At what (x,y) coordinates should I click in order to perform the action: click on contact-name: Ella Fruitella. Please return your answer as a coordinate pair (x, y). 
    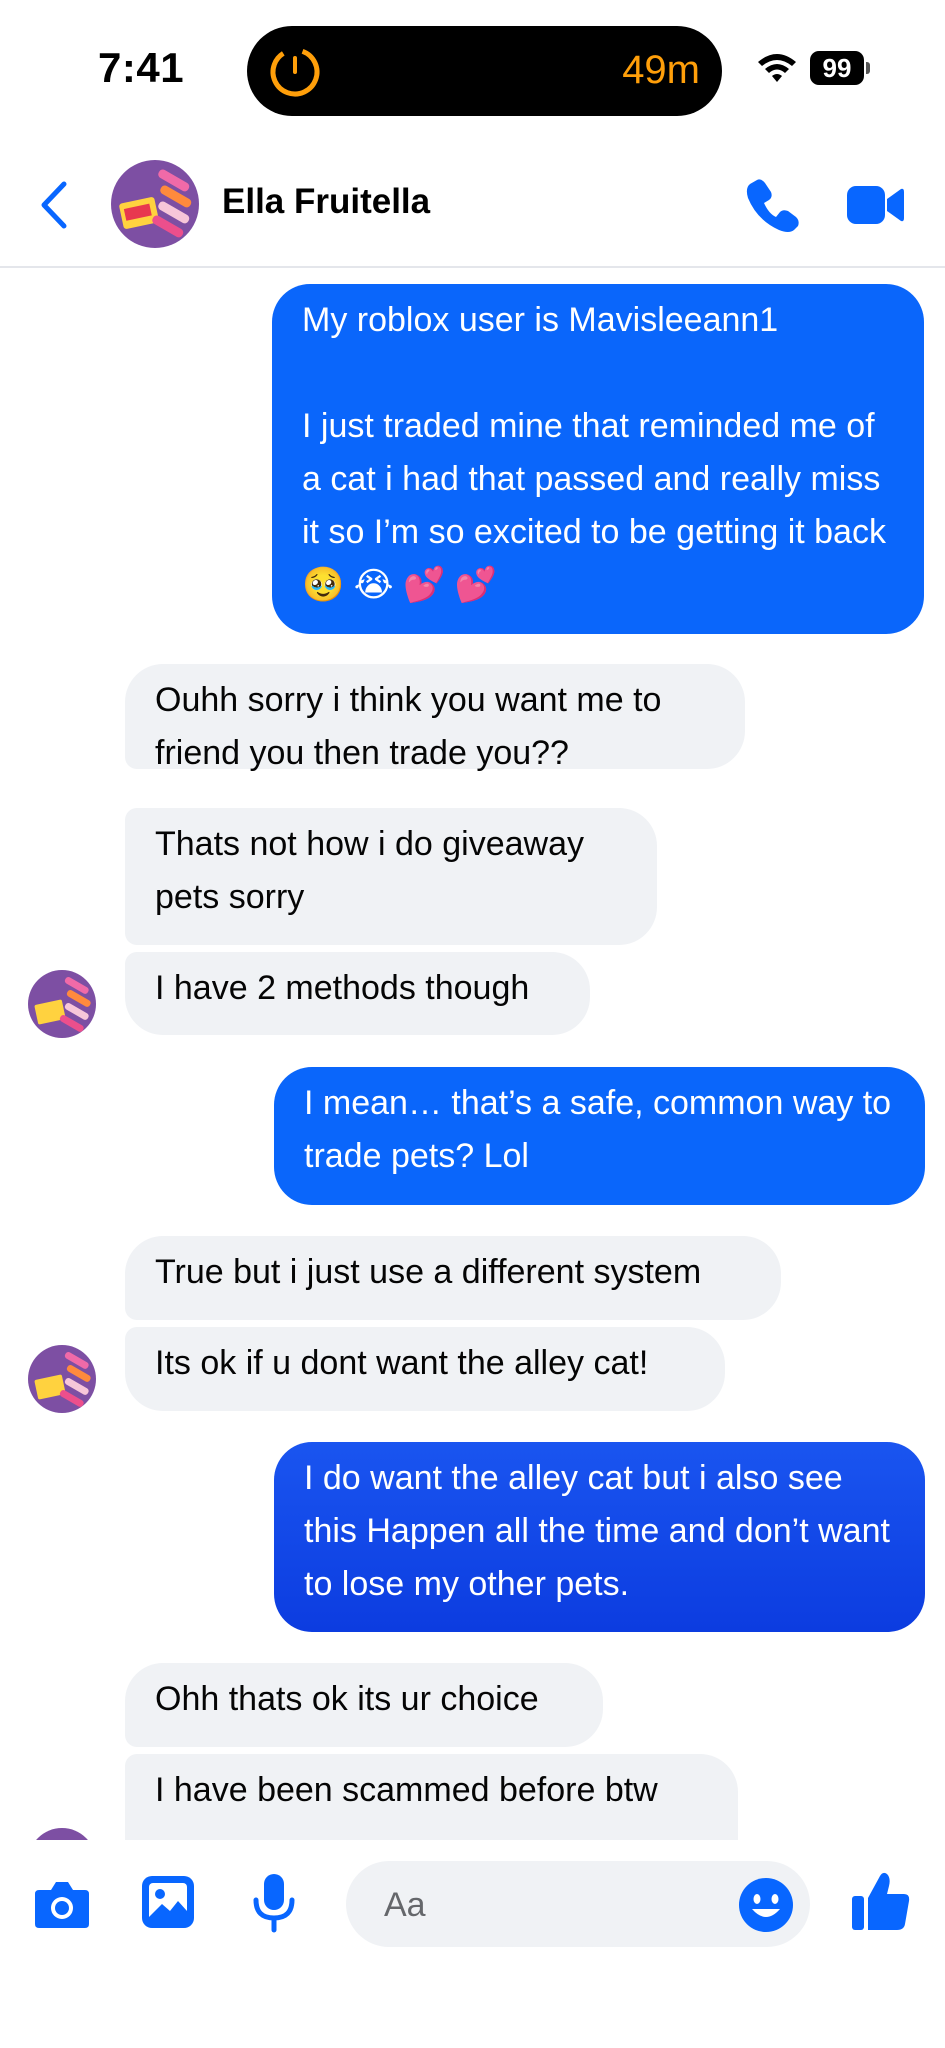
    Looking at the image, I should click on (326, 202).